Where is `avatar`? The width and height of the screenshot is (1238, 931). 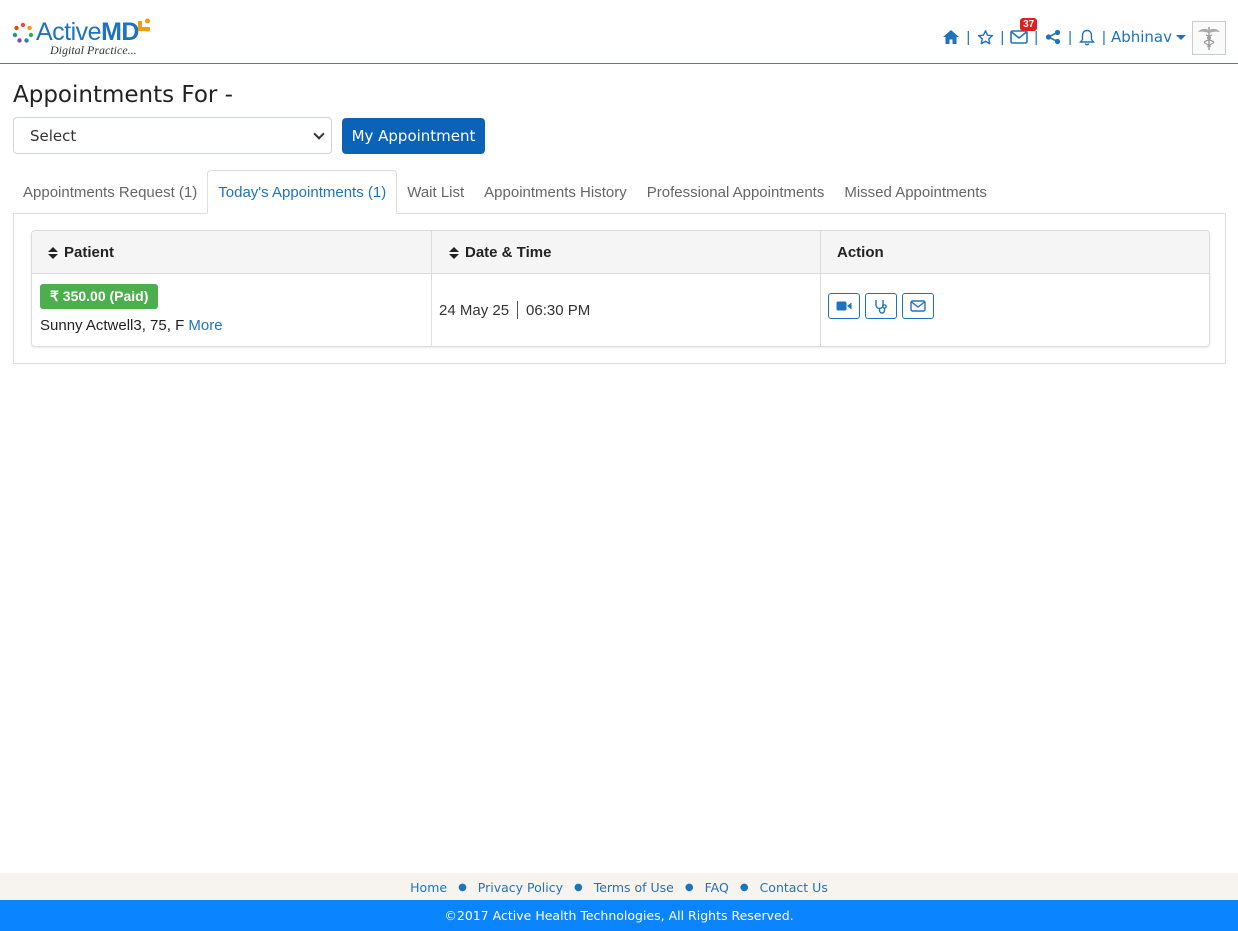
avatar is located at coordinates (1209, 38).